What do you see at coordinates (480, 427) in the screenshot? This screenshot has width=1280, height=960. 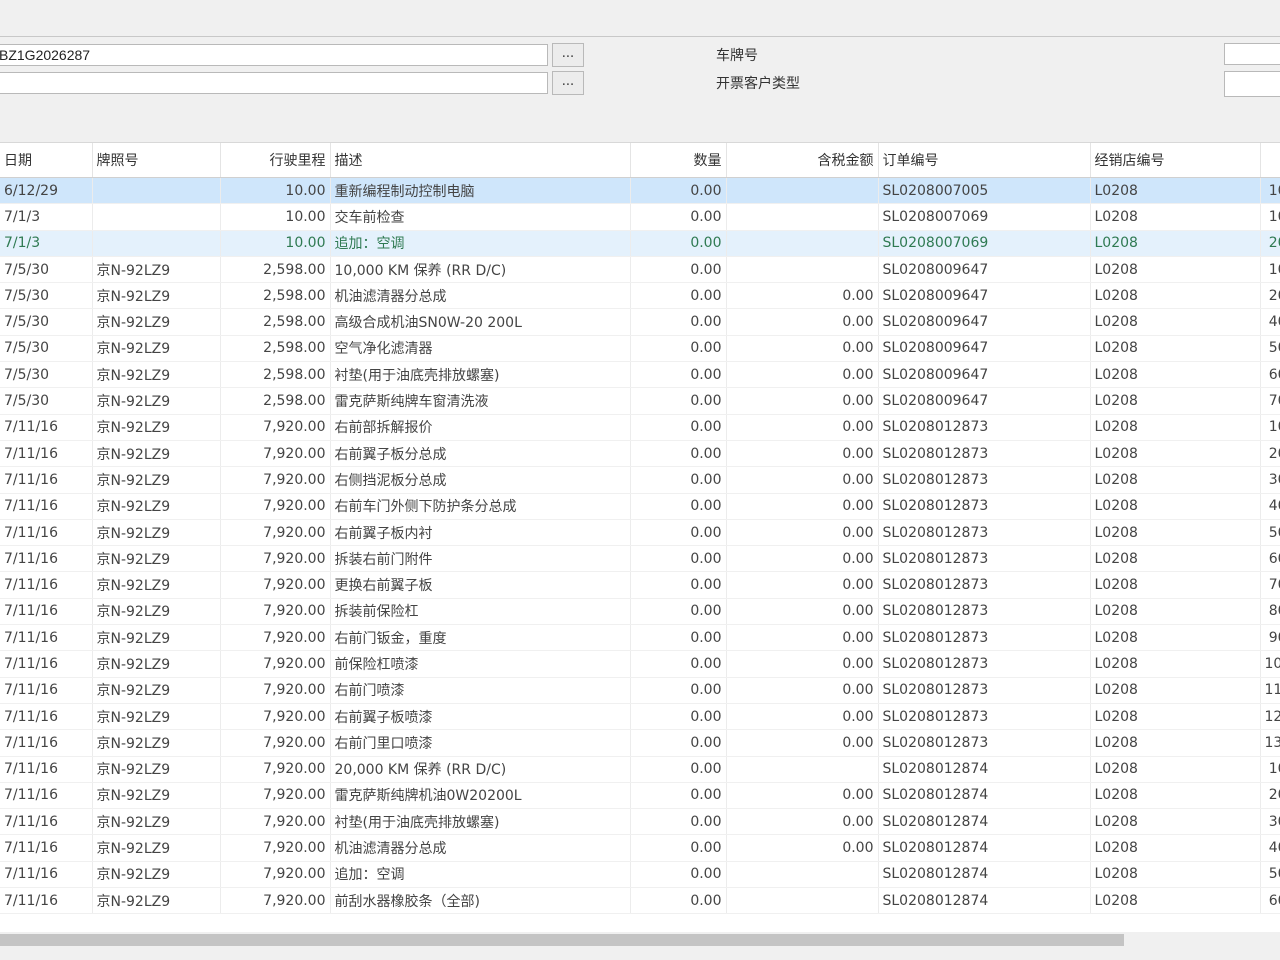 I see `row-description: 右前部拆解报价` at bounding box center [480, 427].